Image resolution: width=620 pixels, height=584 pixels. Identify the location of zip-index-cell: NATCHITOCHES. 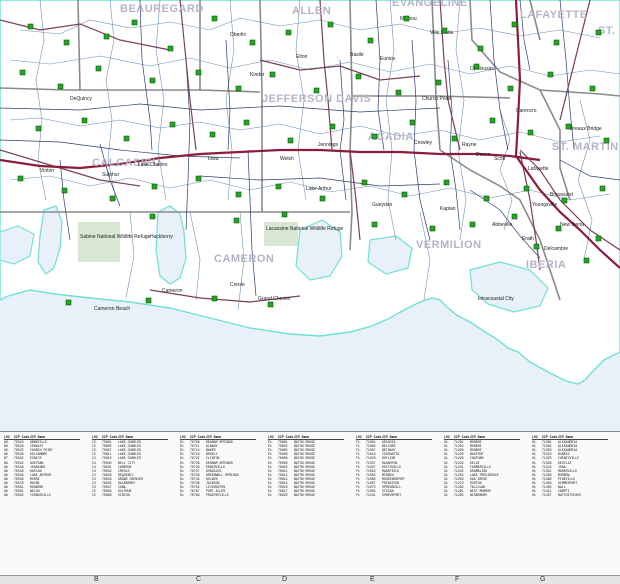
(569, 495).